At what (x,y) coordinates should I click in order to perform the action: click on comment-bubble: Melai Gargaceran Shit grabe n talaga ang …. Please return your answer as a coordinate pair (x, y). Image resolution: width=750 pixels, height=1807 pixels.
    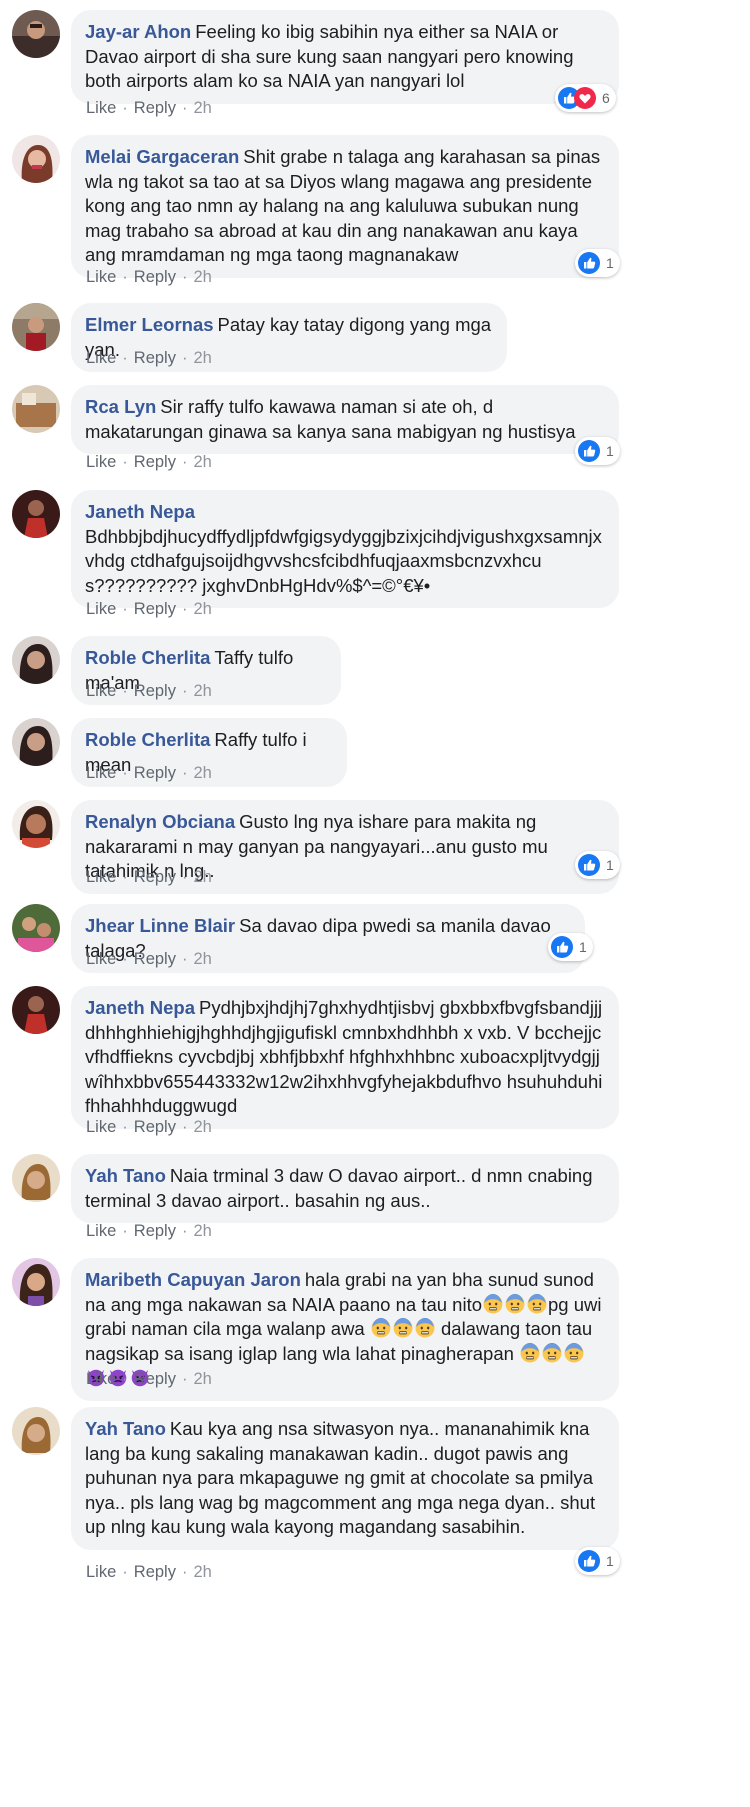
    Looking at the image, I should click on (345, 206).